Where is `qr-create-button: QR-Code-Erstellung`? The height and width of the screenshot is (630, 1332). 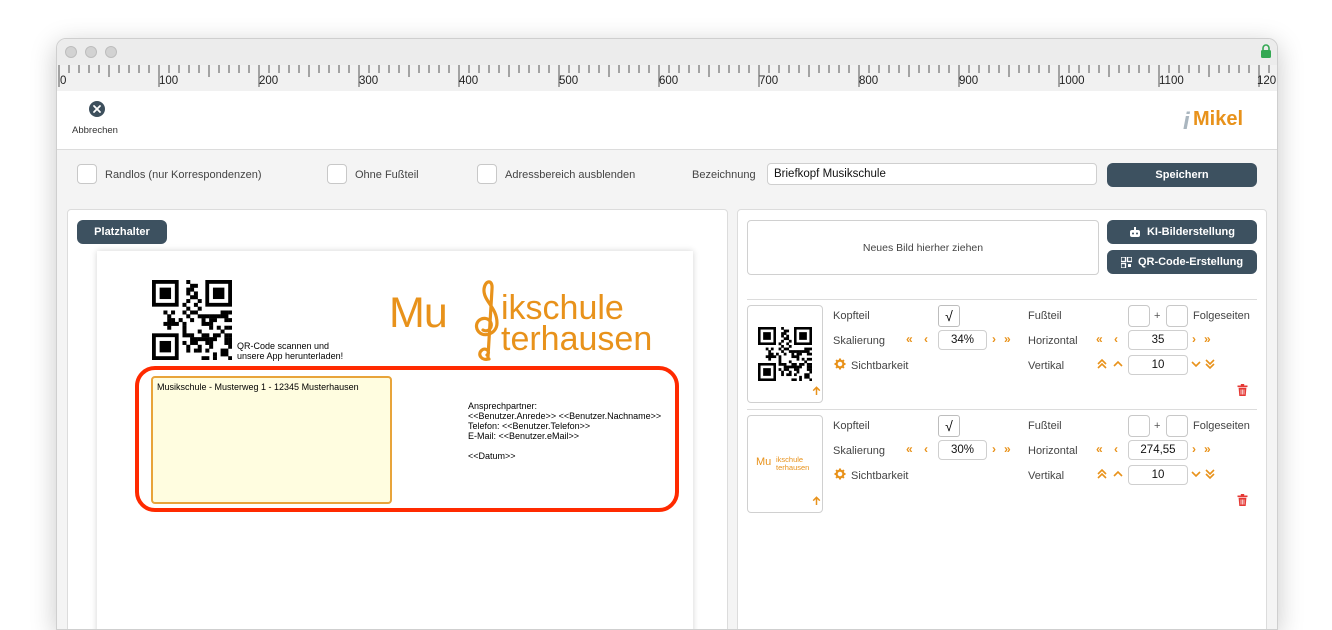 qr-create-button: QR-Code-Erstellung is located at coordinates (1182, 262).